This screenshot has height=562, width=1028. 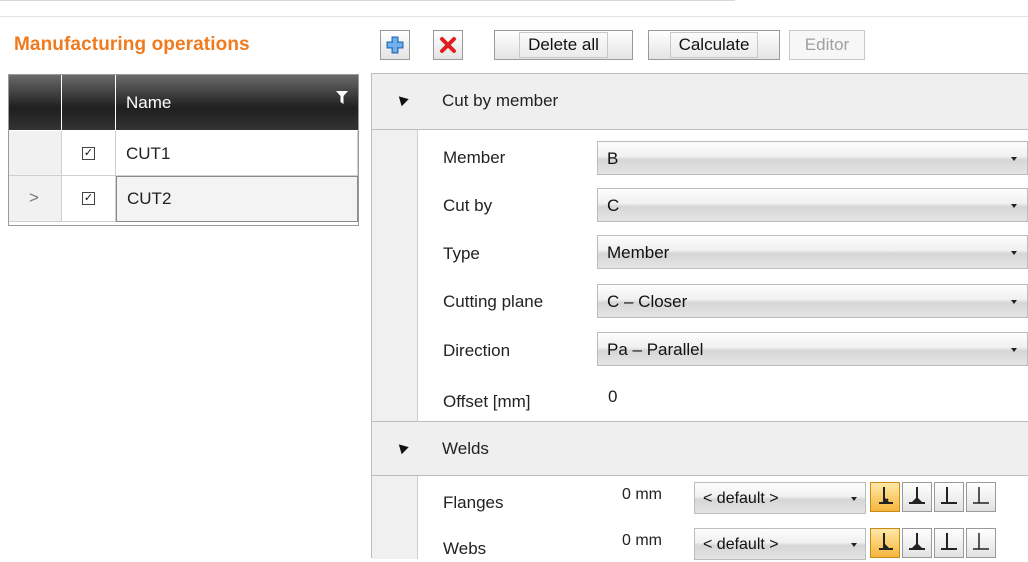 What do you see at coordinates (642, 495) in the screenshot?
I see `flanges-size: 0 mm` at bounding box center [642, 495].